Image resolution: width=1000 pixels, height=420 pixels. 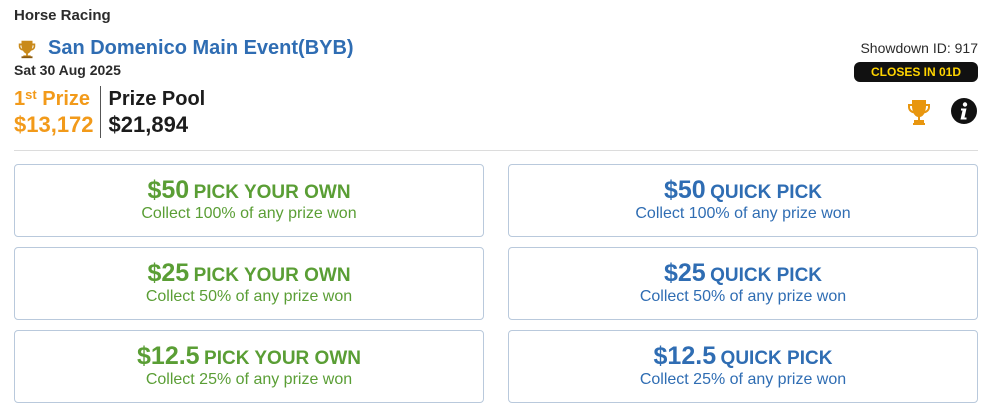 I want to click on first-prize-ordinal: 1, so click(x=20, y=99).